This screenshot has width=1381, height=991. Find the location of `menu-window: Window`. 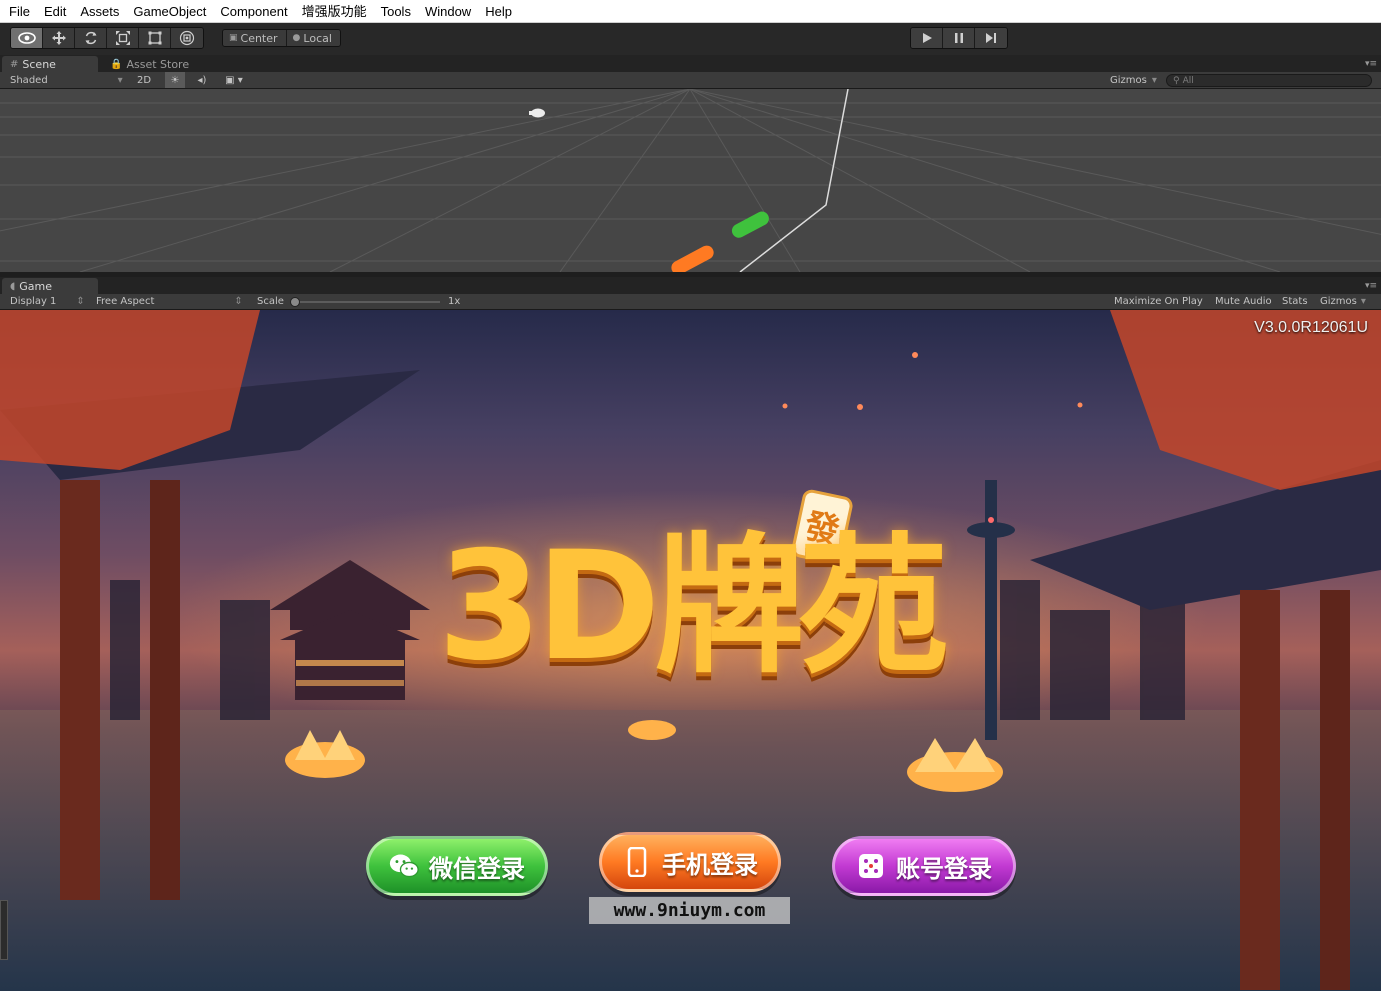

menu-window: Window is located at coordinates (448, 11).